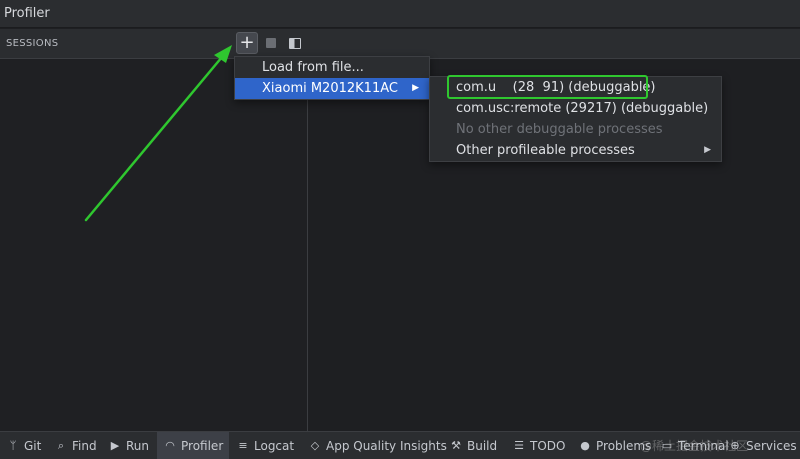 The image size is (800, 459). I want to click on device-menu-item: Xiaomi M2012K11AC ▶, so click(332, 88).